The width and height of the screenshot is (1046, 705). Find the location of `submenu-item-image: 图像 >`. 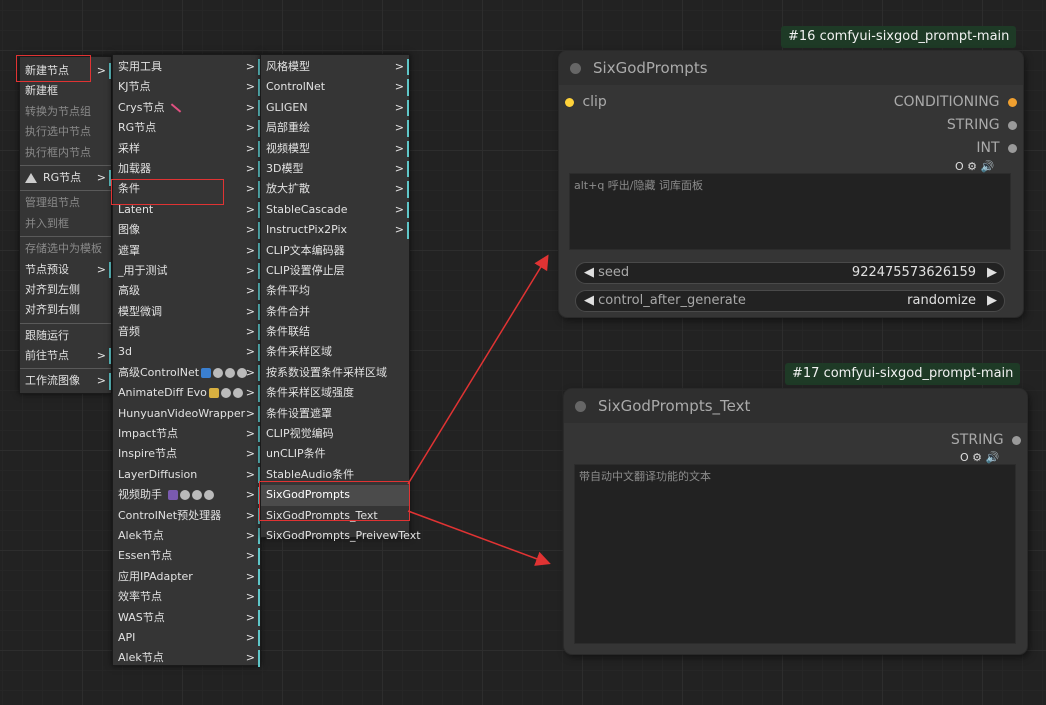

submenu-item-image: 图像 > is located at coordinates (186, 230).